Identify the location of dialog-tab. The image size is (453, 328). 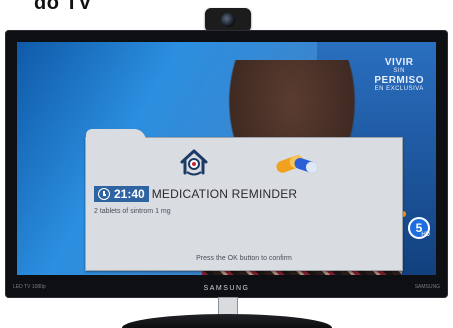
(116, 135).